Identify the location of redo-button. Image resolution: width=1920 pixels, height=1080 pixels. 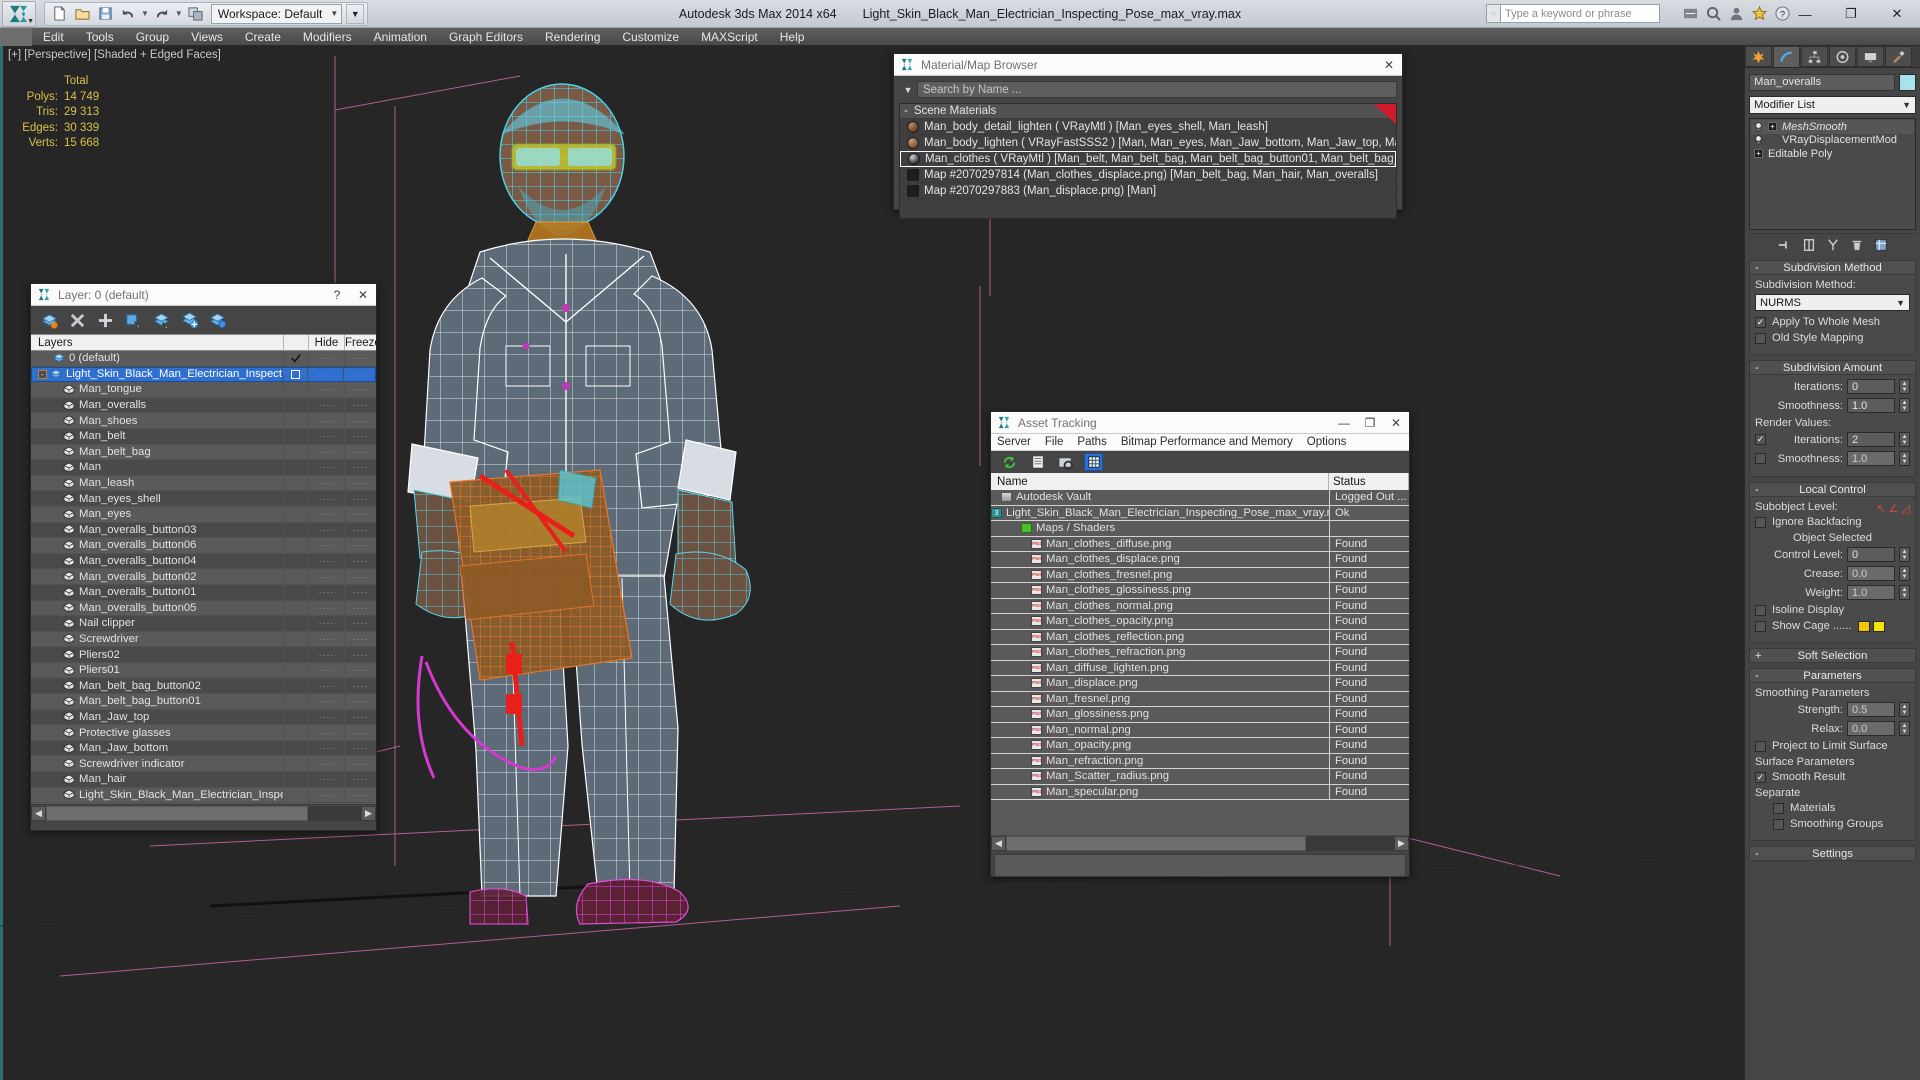
(162, 14).